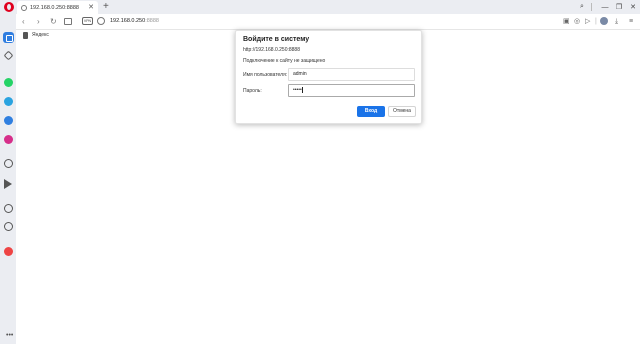  Describe the element at coordinates (68, 21) in the screenshot. I see `tabs-grid-icon` at that location.